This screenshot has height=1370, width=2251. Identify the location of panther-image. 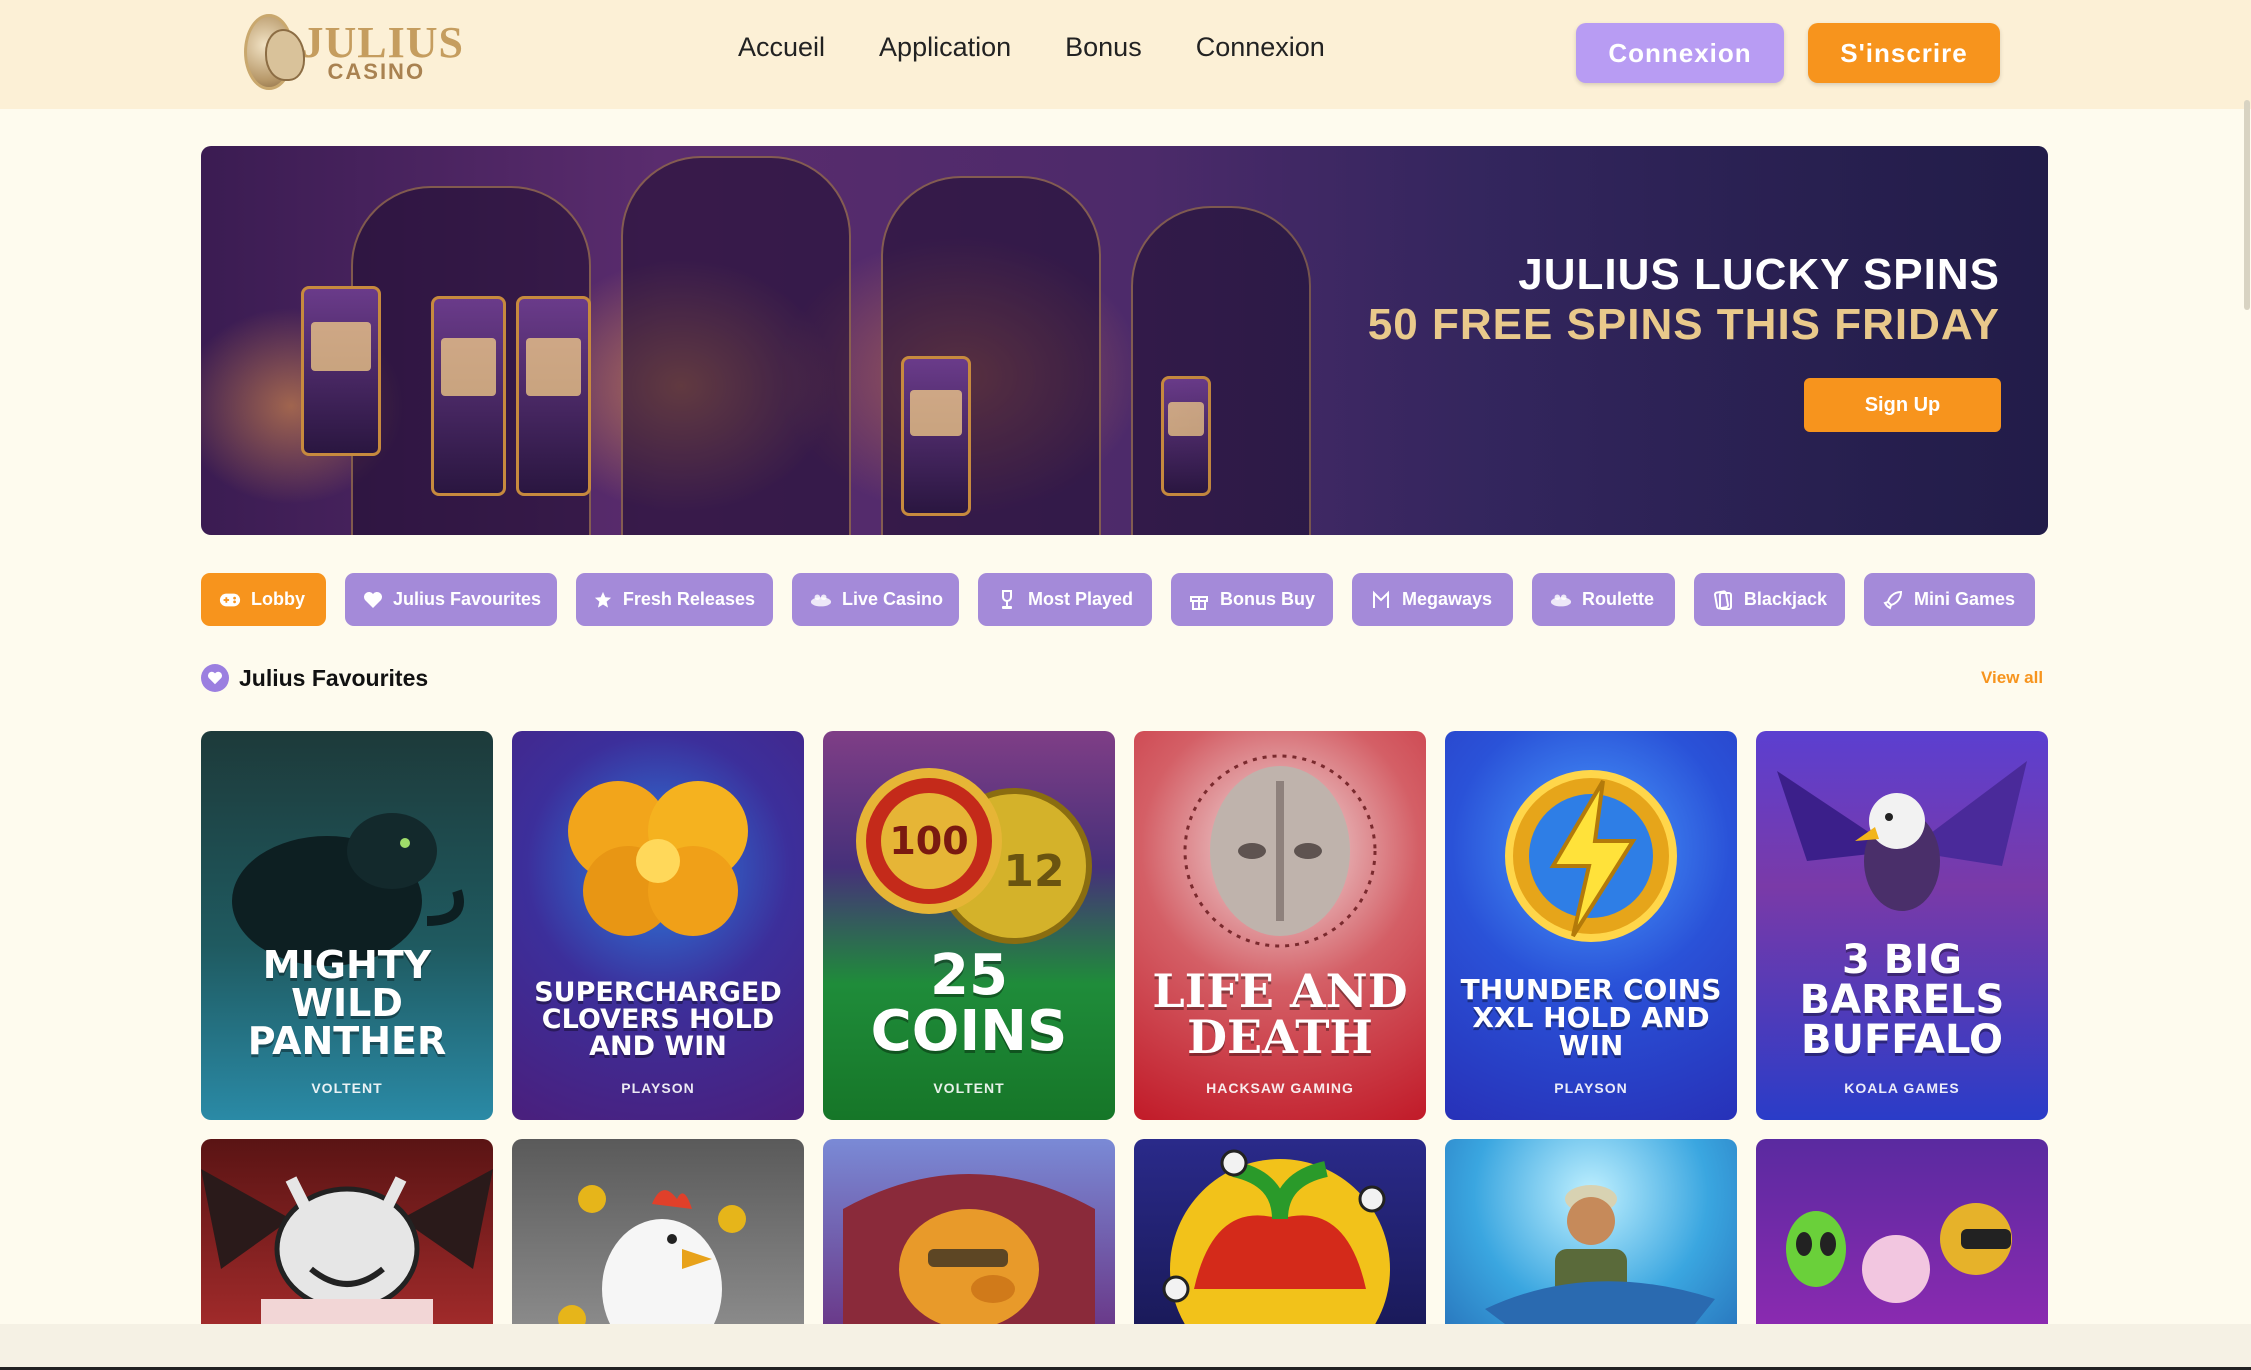
(348, 889).